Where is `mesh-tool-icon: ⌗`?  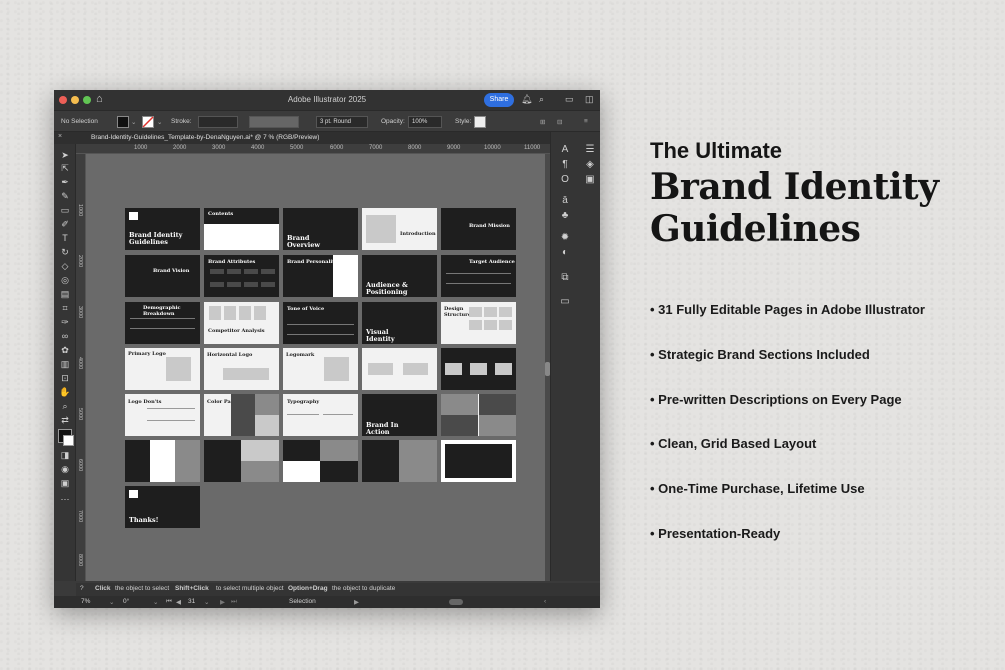 mesh-tool-icon: ⌗ is located at coordinates (65, 308).